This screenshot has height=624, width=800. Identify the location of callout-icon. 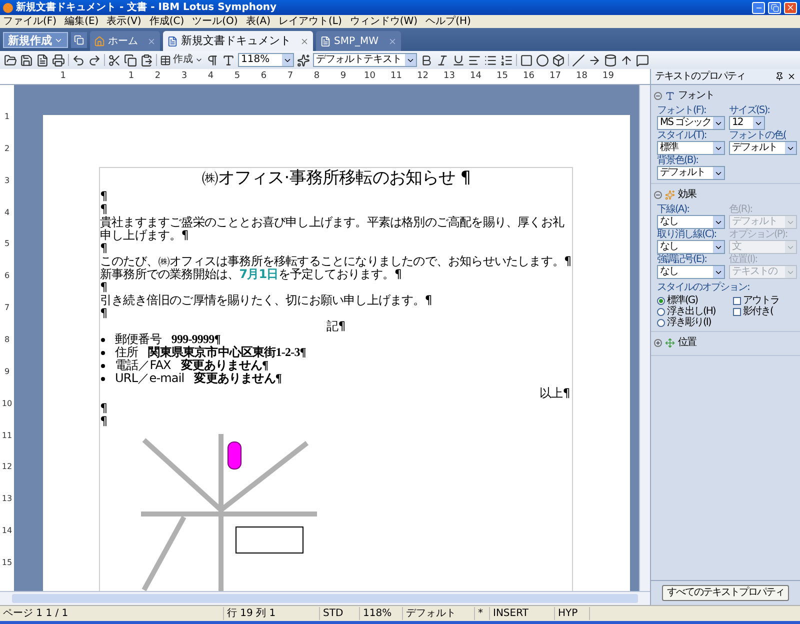
(642, 60).